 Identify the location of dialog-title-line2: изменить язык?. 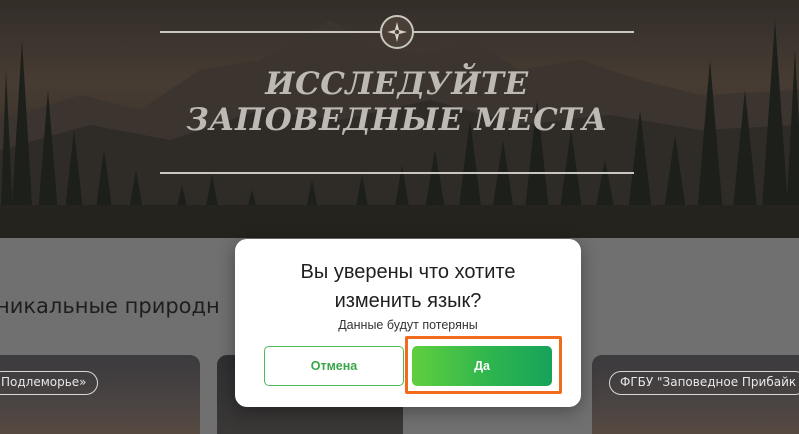
(408, 301).